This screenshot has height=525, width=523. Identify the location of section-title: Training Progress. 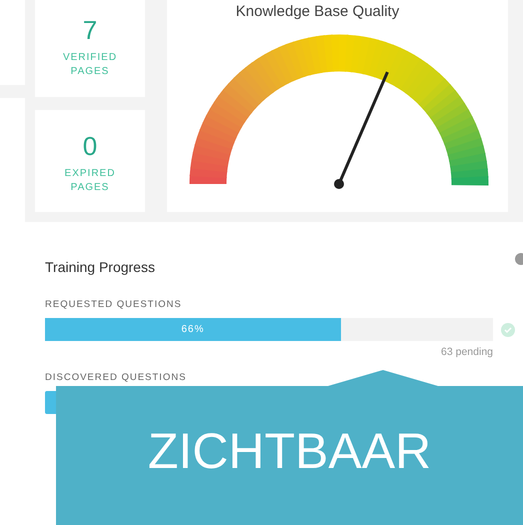
(100, 267).